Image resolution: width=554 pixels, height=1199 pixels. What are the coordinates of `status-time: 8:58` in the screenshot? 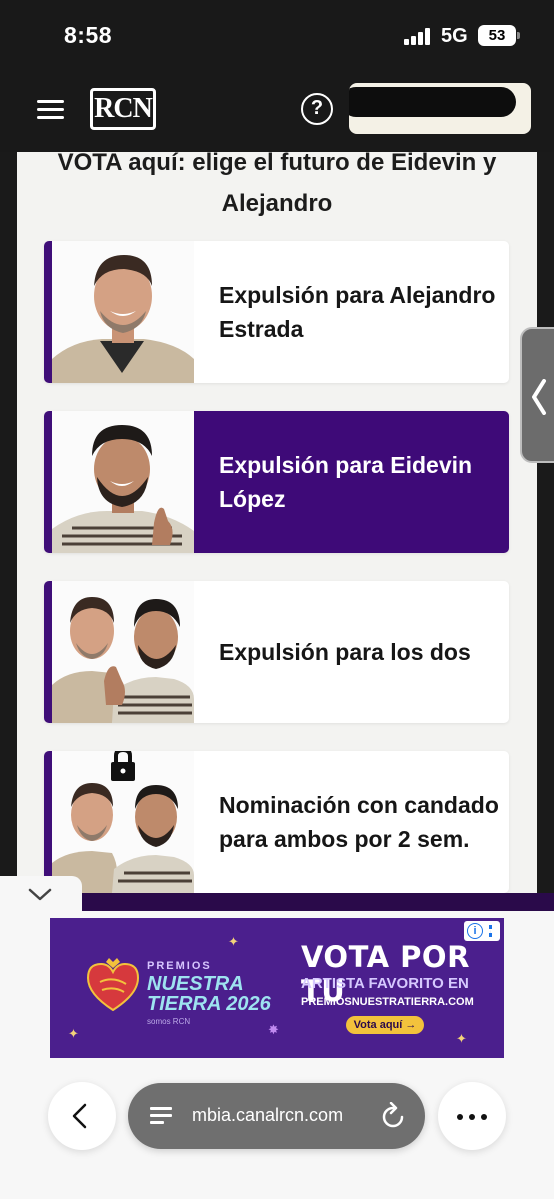 It's located at (88, 35).